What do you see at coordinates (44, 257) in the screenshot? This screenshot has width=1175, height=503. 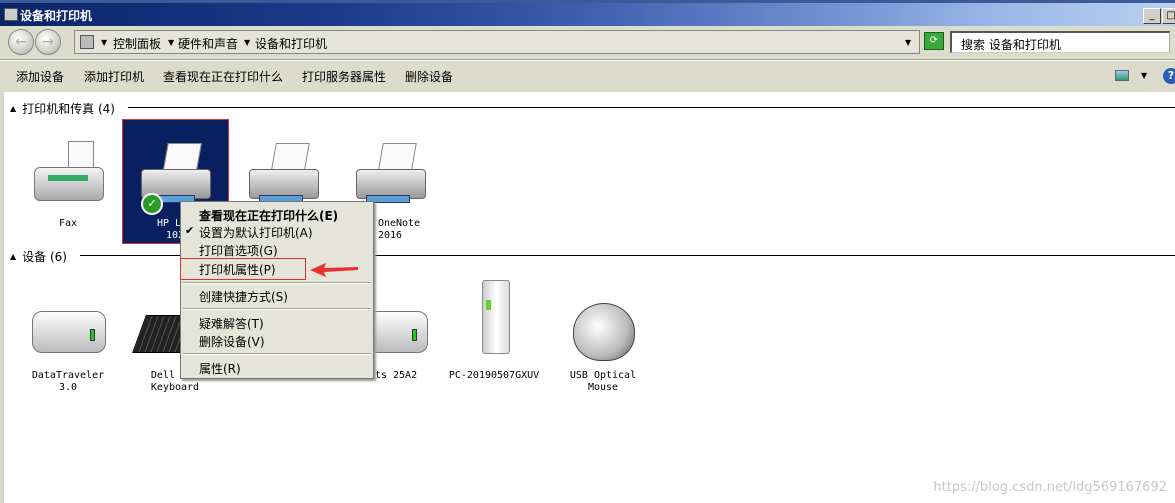 I see `group-label: 设备 (6)` at bounding box center [44, 257].